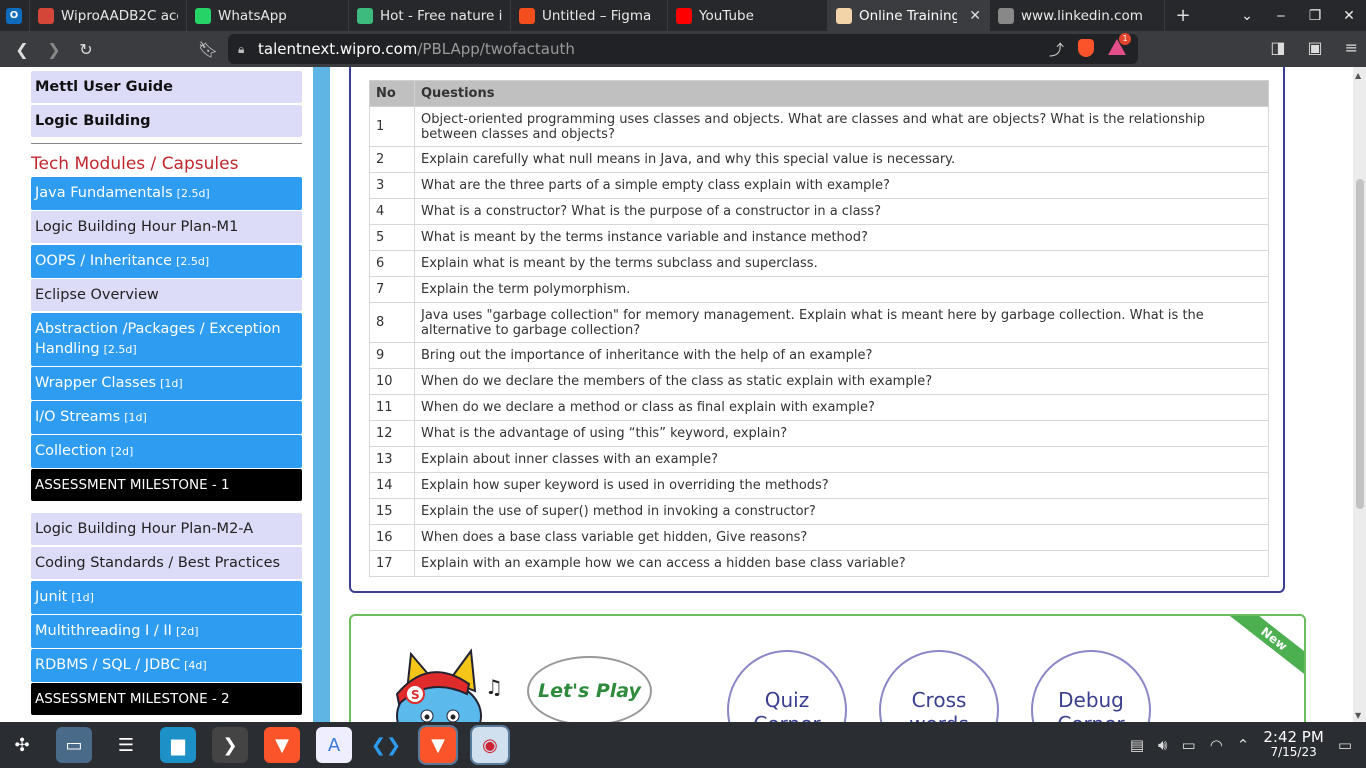 The width and height of the screenshot is (1366, 768). I want to click on forward-button: ❯, so click(54, 49).